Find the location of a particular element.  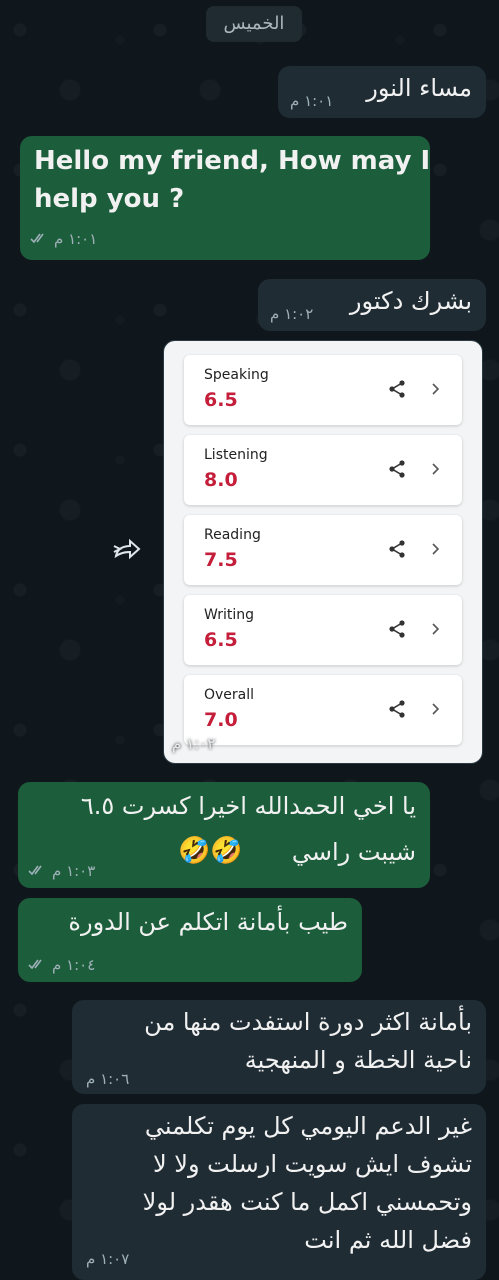

message-text-line: وتحمسني اكمل ما كنت هقدر لولا is located at coordinates (307, 1202).